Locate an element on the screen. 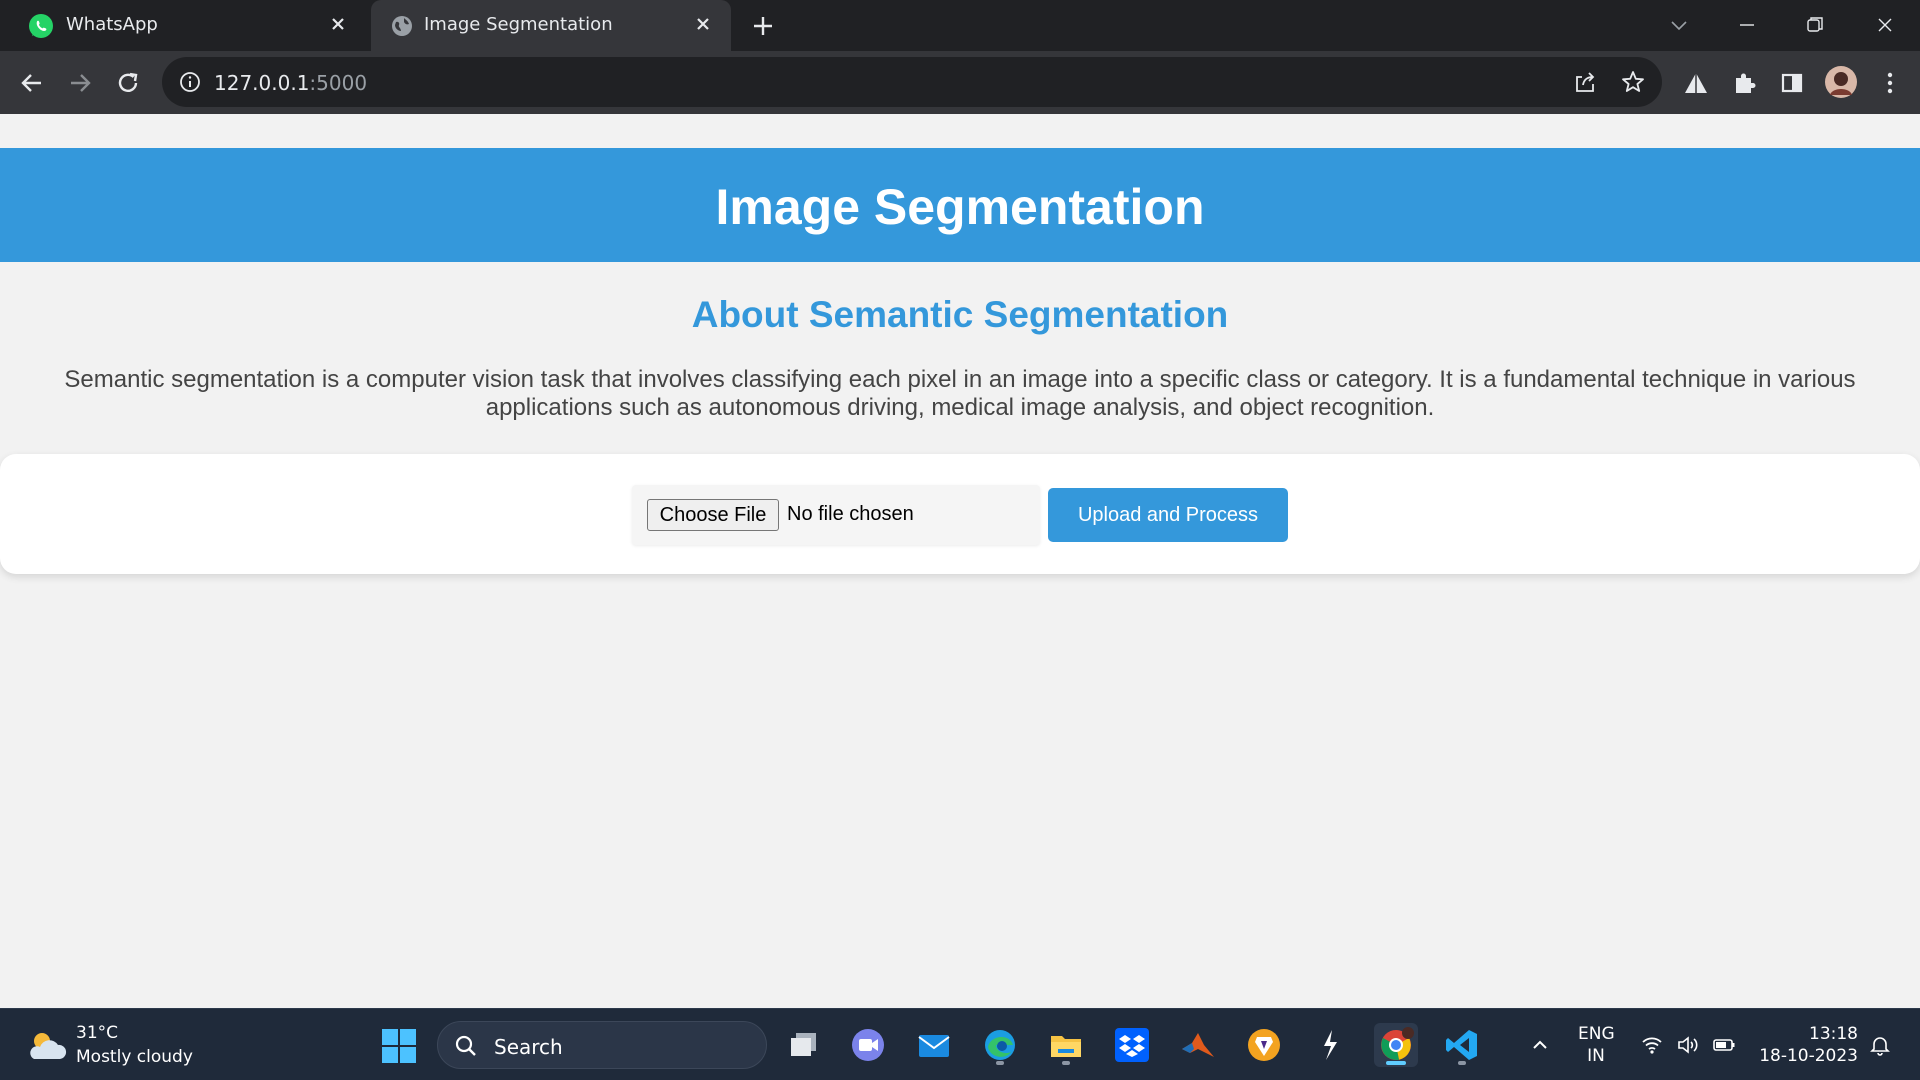 The width and height of the screenshot is (1920, 1080). chrome-icon is located at coordinates (1396, 1045).